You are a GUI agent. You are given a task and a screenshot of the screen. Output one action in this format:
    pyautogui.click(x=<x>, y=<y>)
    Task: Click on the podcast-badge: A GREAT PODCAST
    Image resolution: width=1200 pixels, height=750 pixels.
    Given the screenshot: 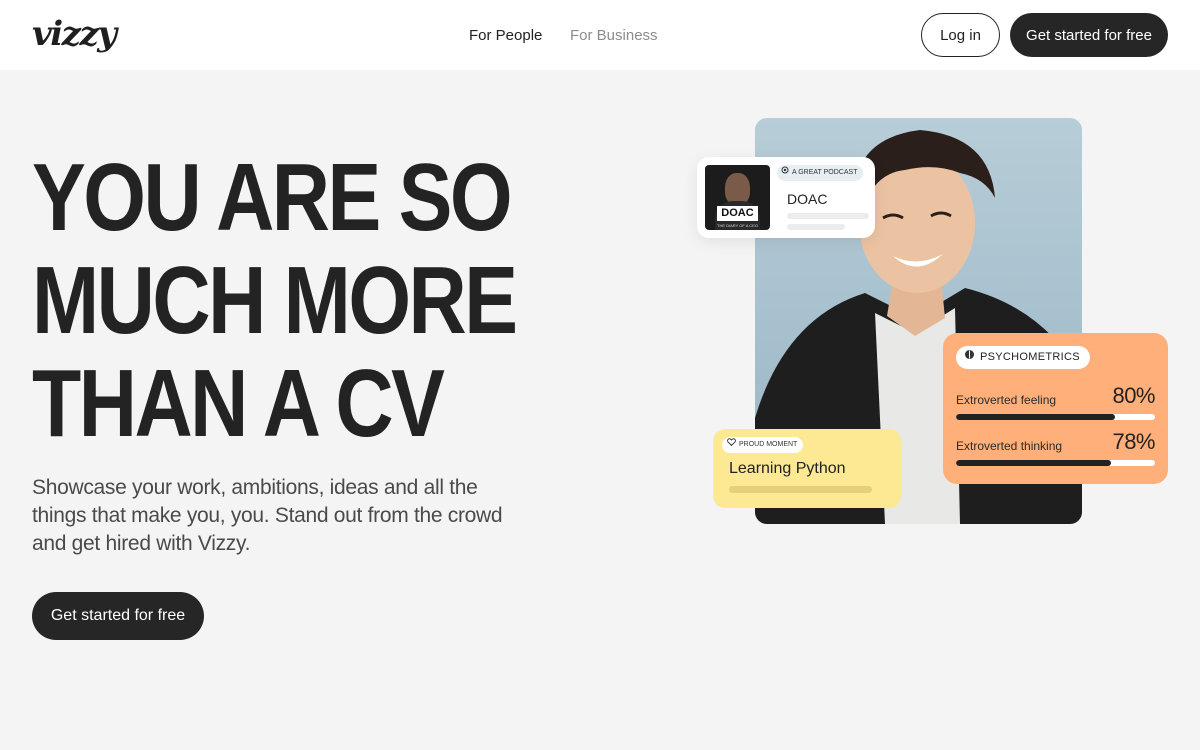 What is the action you would take?
    pyautogui.click(x=820, y=173)
    